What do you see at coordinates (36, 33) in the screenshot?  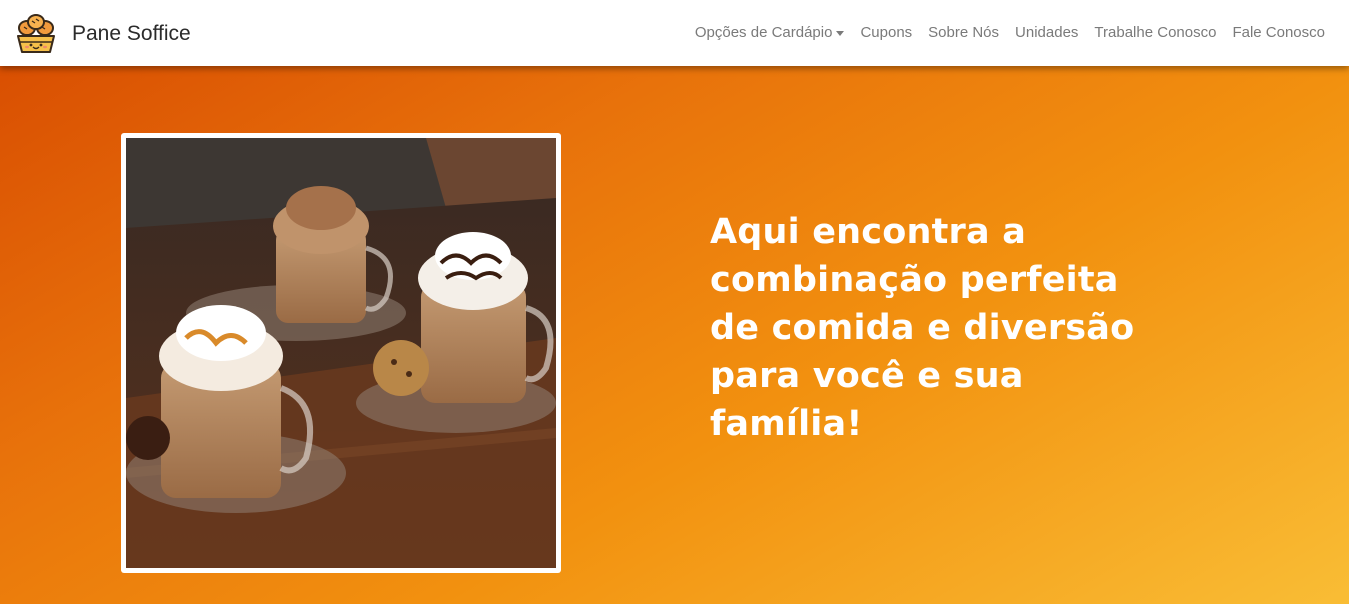 I see `bakery-logo-icon` at bounding box center [36, 33].